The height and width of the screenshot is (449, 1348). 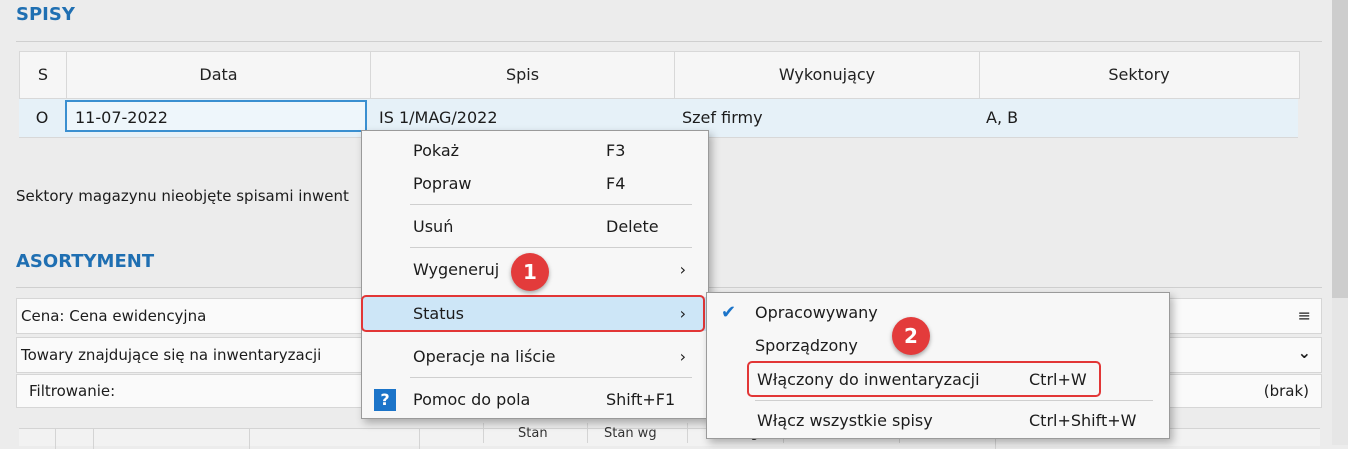 What do you see at coordinates (171, 355) in the screenshot?
I see `towary-label: Towary znajdujące się na inwentaryzacji` at bounding box center [171, 355].